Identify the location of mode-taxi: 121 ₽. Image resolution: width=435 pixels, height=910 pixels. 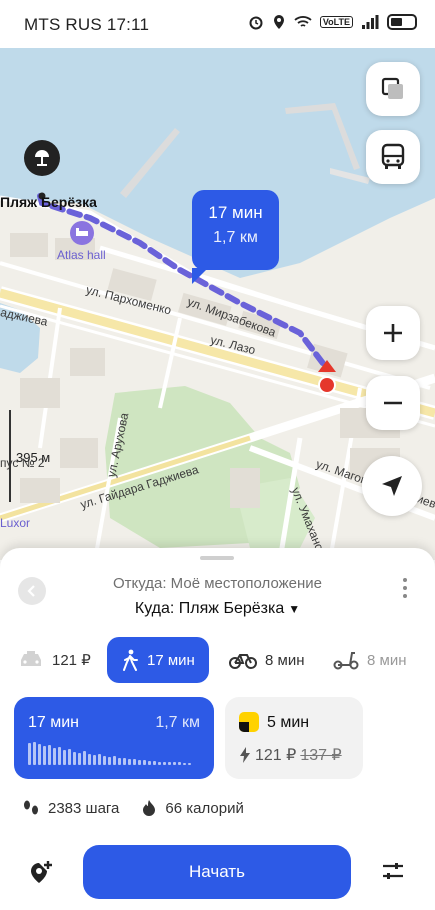
(54, 660).